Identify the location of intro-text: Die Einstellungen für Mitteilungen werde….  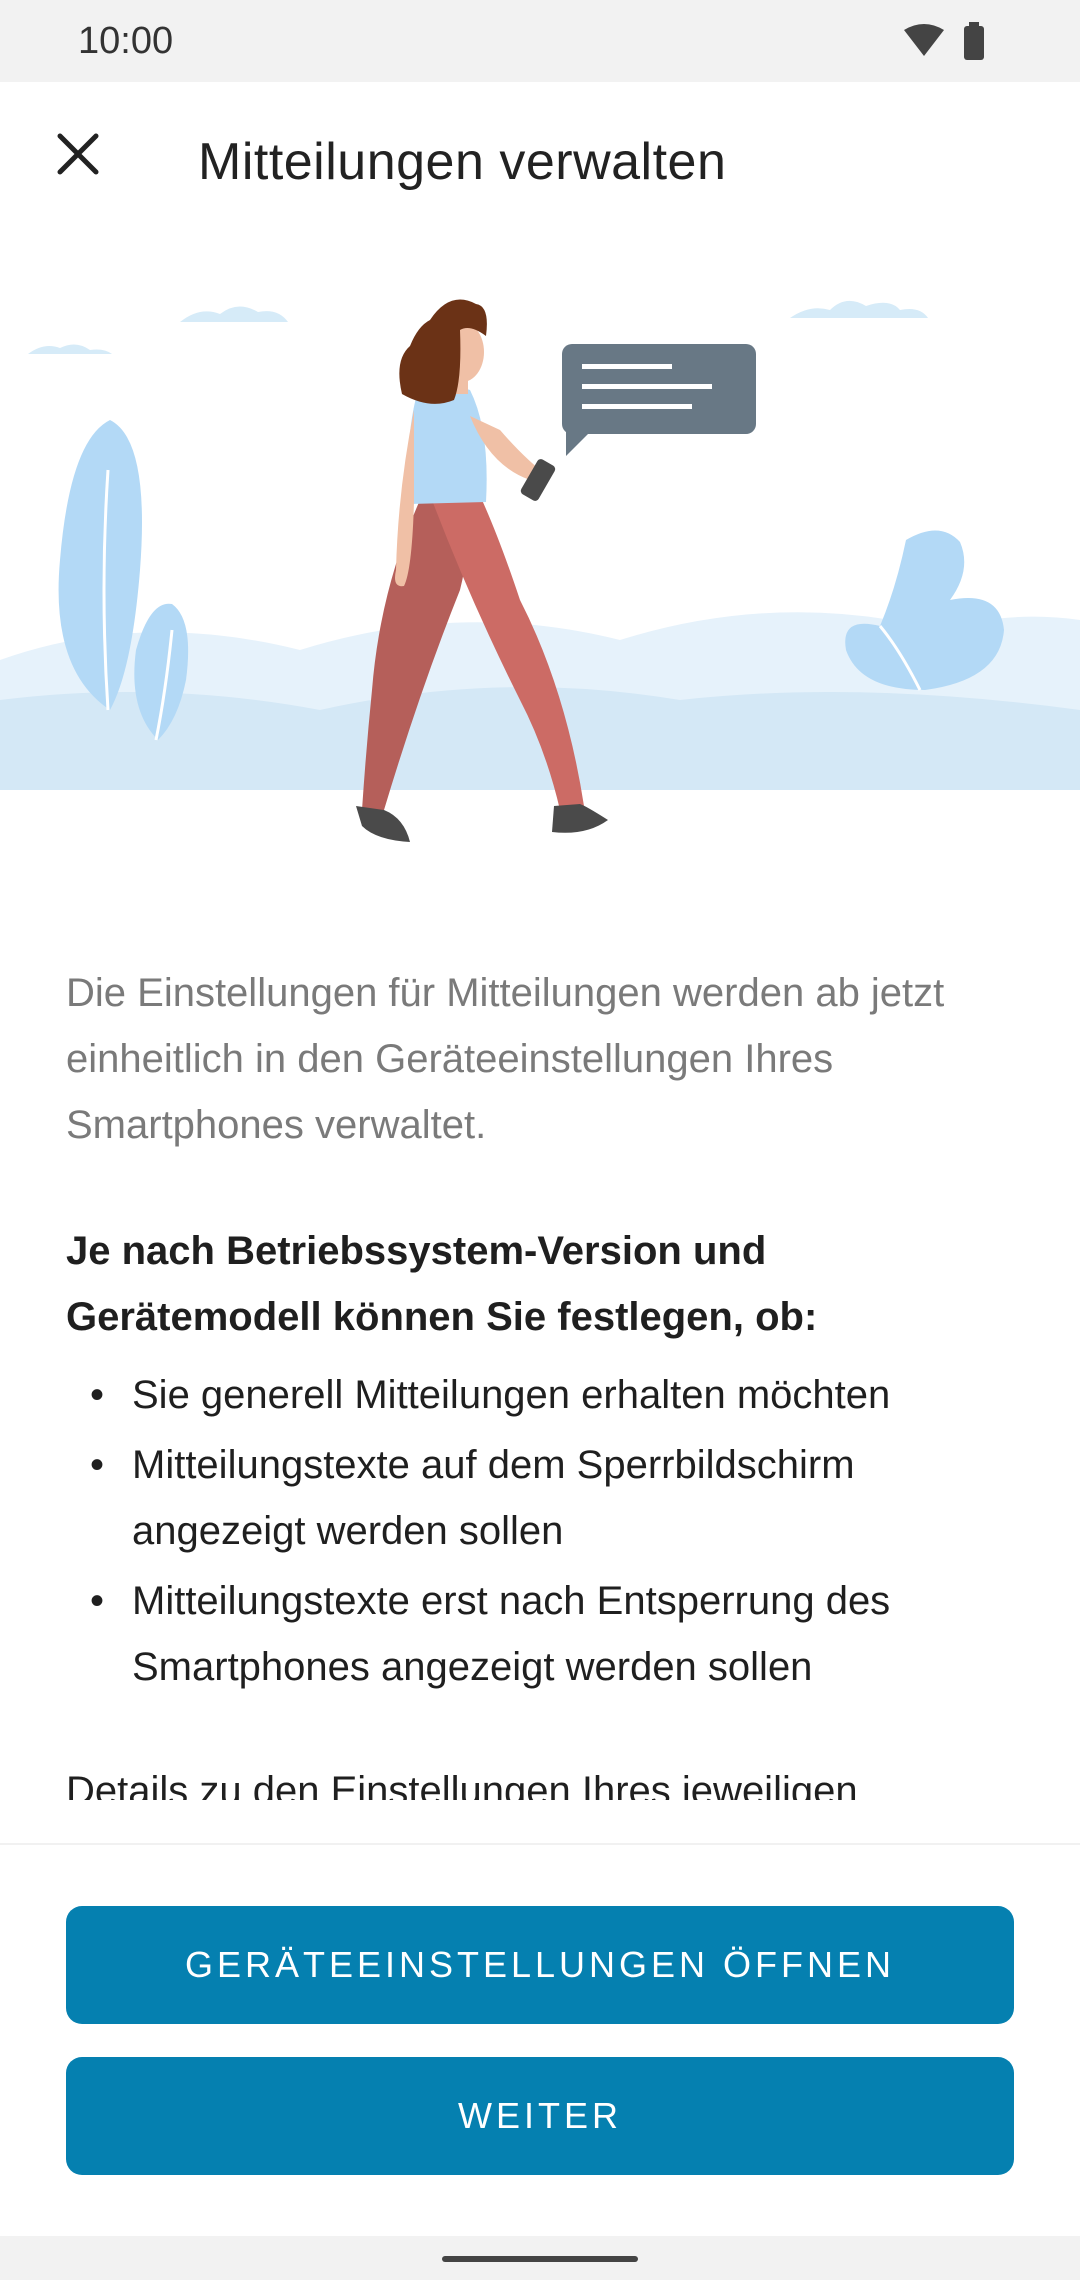
(505, 1059).